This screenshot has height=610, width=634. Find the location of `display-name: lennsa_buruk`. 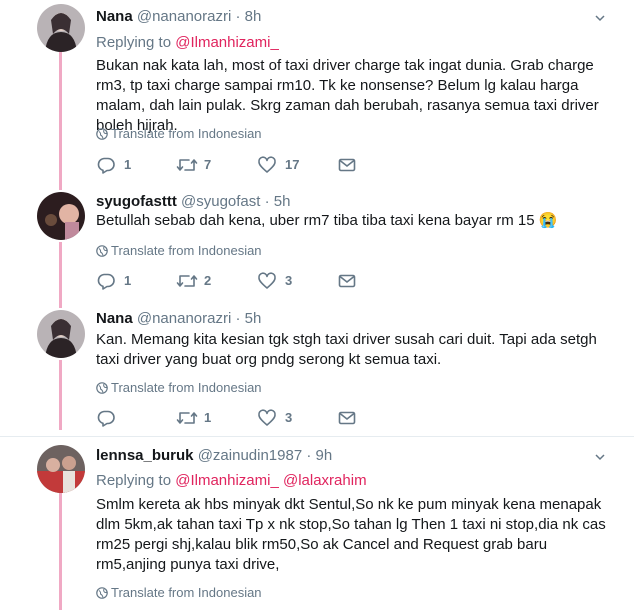

display-name: lennsa_buruk is located at coordinates (145, 455).